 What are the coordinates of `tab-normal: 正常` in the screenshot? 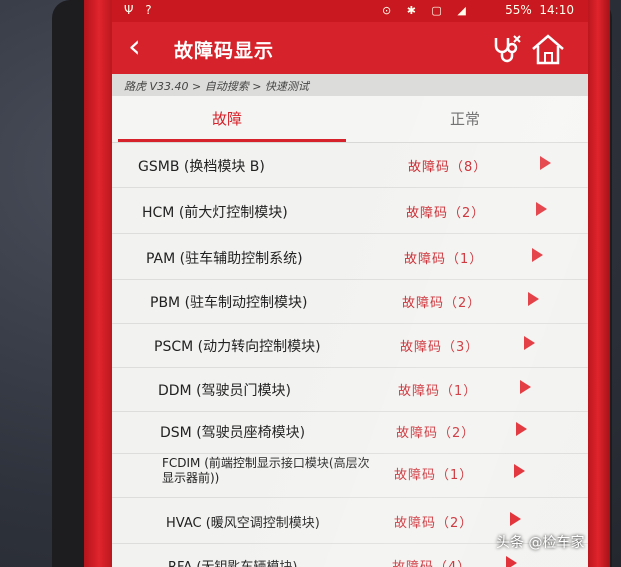 It's located at (465, 118).